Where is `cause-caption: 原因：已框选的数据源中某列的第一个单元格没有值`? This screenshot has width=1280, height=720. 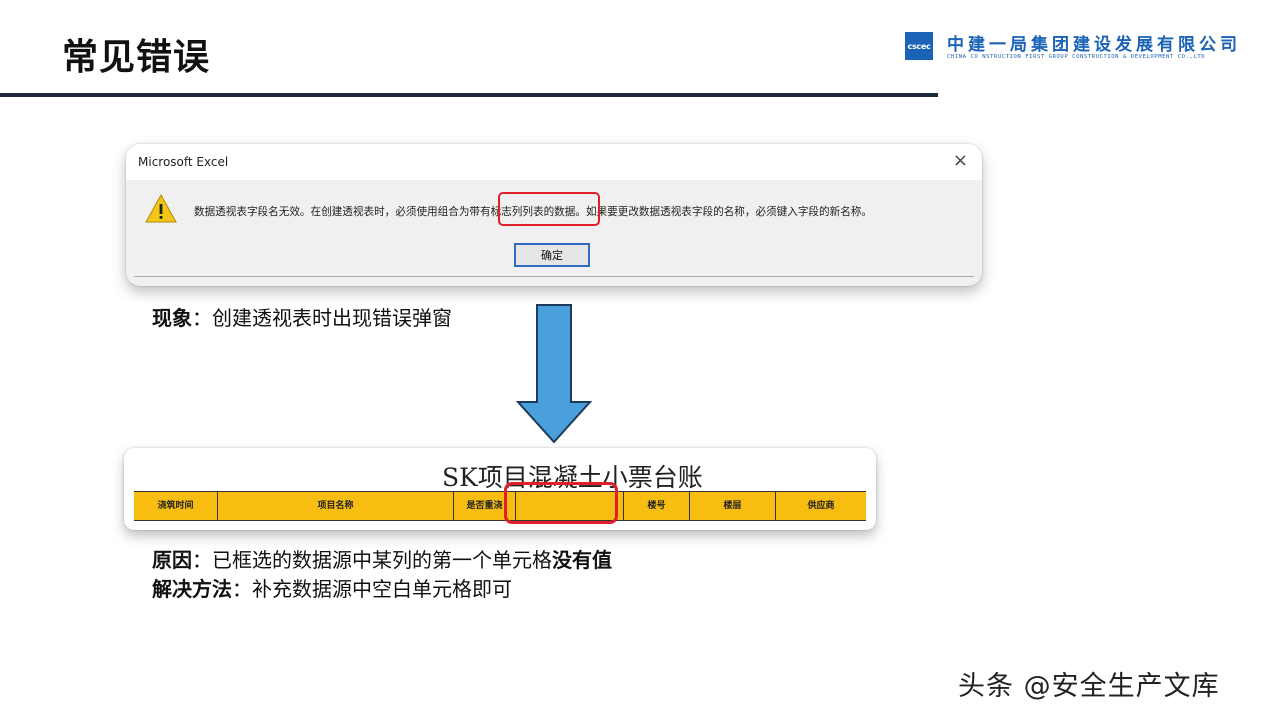
cause-caption: 原因：已框选的数据源中某列的第一个单元格没有值 is located at coordinates (382, 558).